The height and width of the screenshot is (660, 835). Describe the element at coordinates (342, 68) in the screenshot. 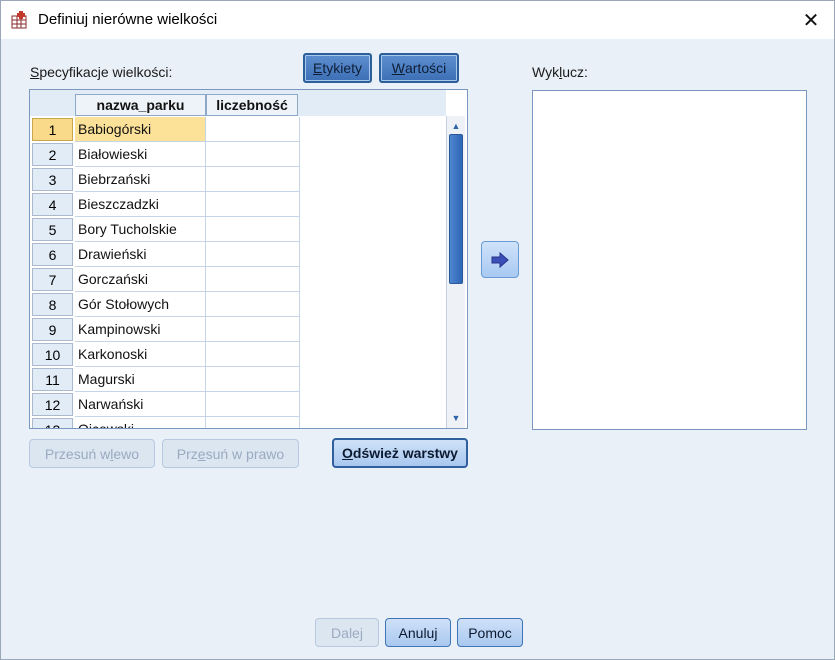

I see `labels-toggle-text: tykiety` at that location.